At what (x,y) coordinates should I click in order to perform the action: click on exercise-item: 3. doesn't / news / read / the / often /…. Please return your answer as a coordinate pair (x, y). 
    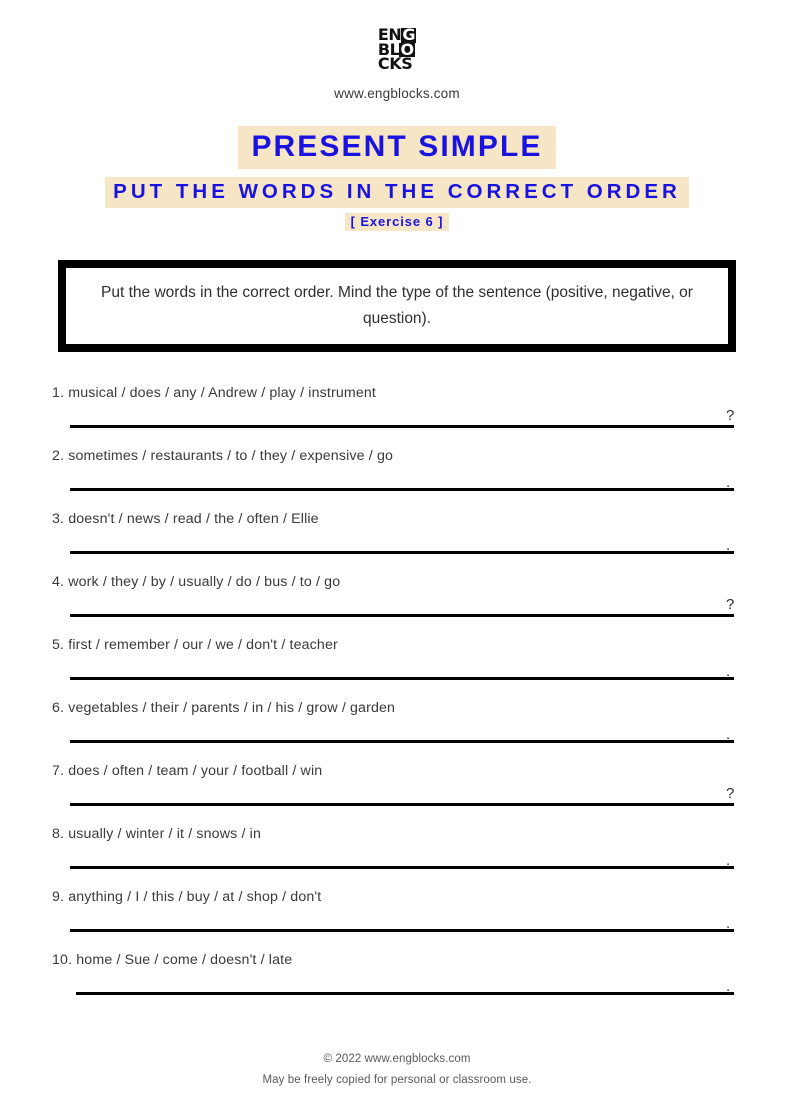
    Looking at the image, I should click on (397, 542).